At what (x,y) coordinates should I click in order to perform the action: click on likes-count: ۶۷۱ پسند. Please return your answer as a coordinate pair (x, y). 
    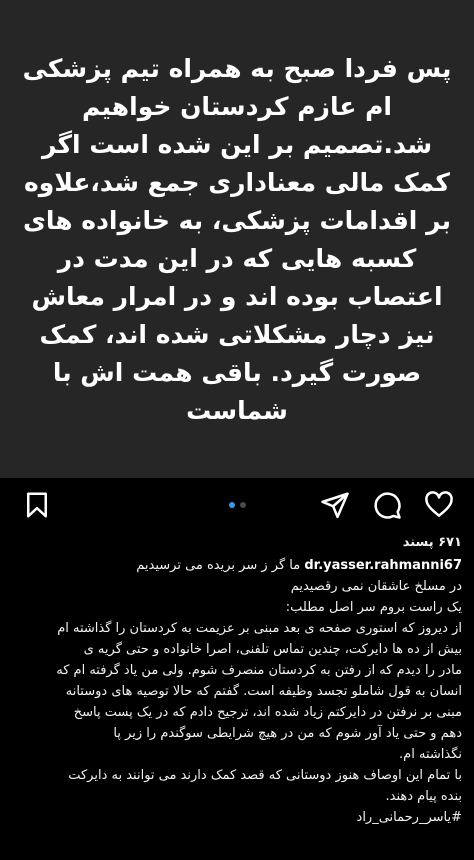
    Looking at the image, I should click on (237, 542).